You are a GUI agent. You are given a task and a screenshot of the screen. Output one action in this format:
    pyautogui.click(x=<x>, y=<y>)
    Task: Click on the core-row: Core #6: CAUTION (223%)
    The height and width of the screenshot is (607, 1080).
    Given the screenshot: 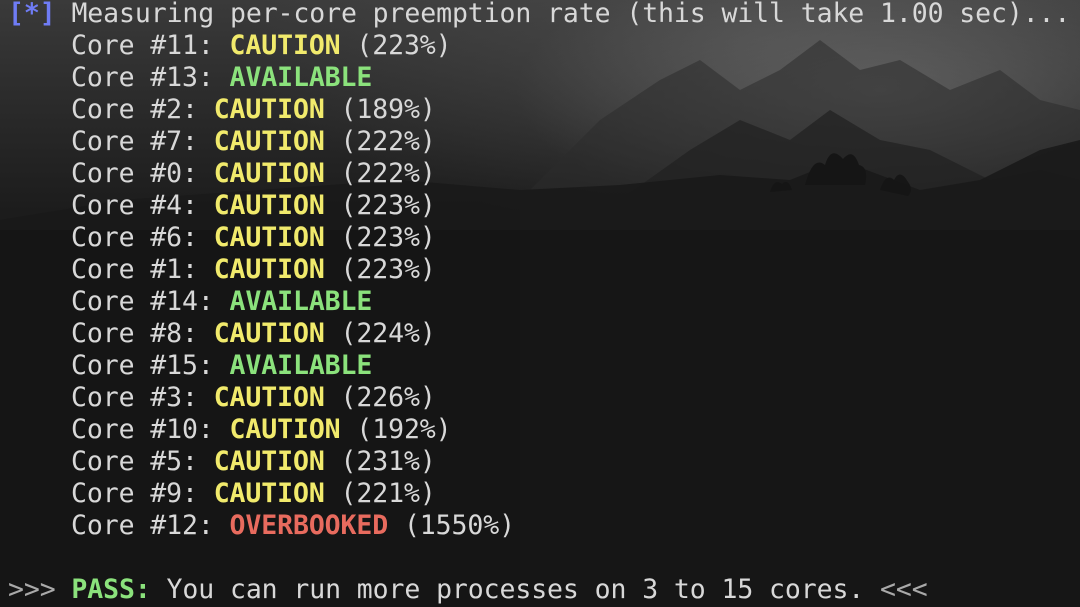 What is the action you would take?
    pyautogui.click(x=253, y=238)
    